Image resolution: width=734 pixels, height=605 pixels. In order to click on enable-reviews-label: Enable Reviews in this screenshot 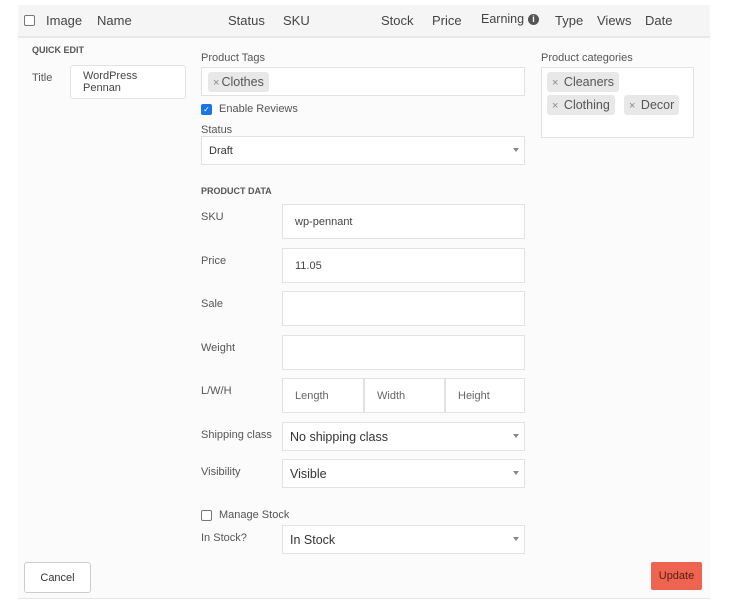, I will do `click(258, 109)`.